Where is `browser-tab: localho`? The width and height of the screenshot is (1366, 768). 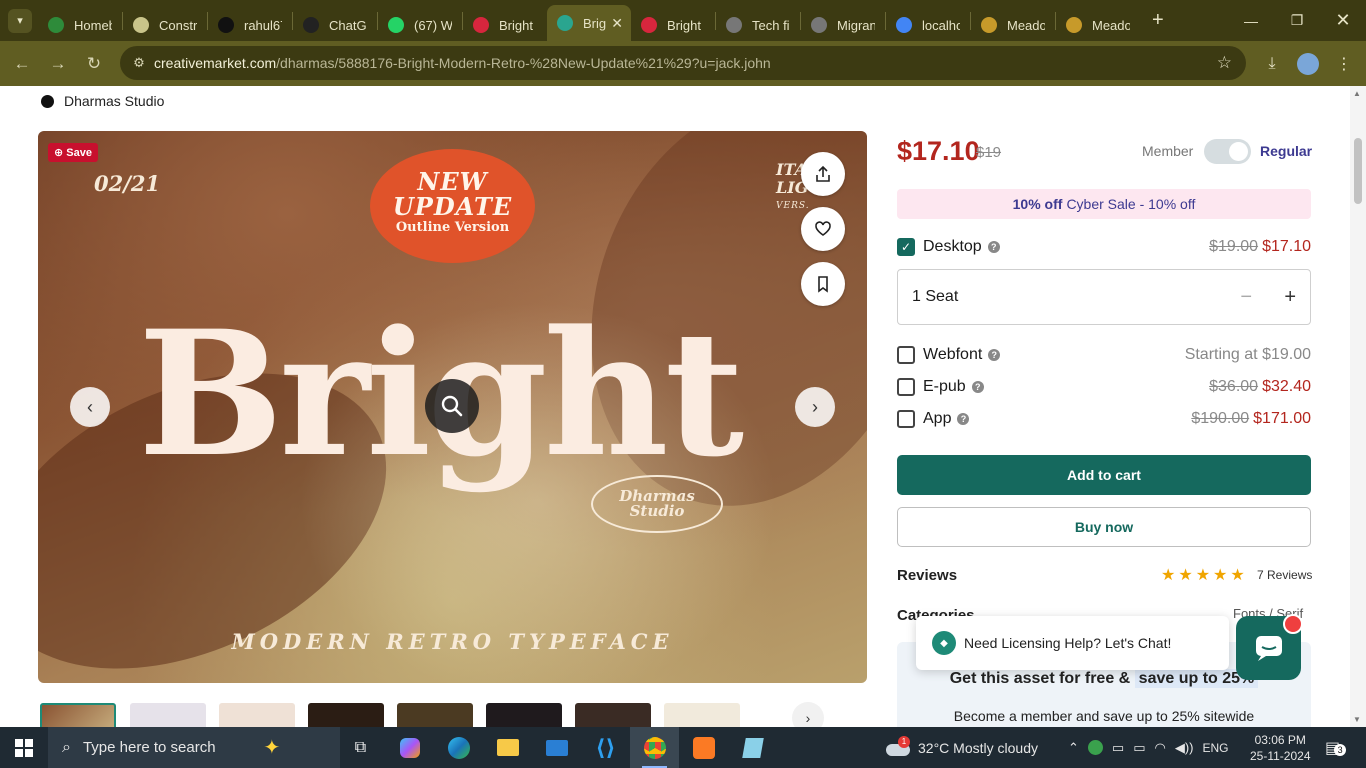 browser-tab: localho is located at coordinates (928, 25).